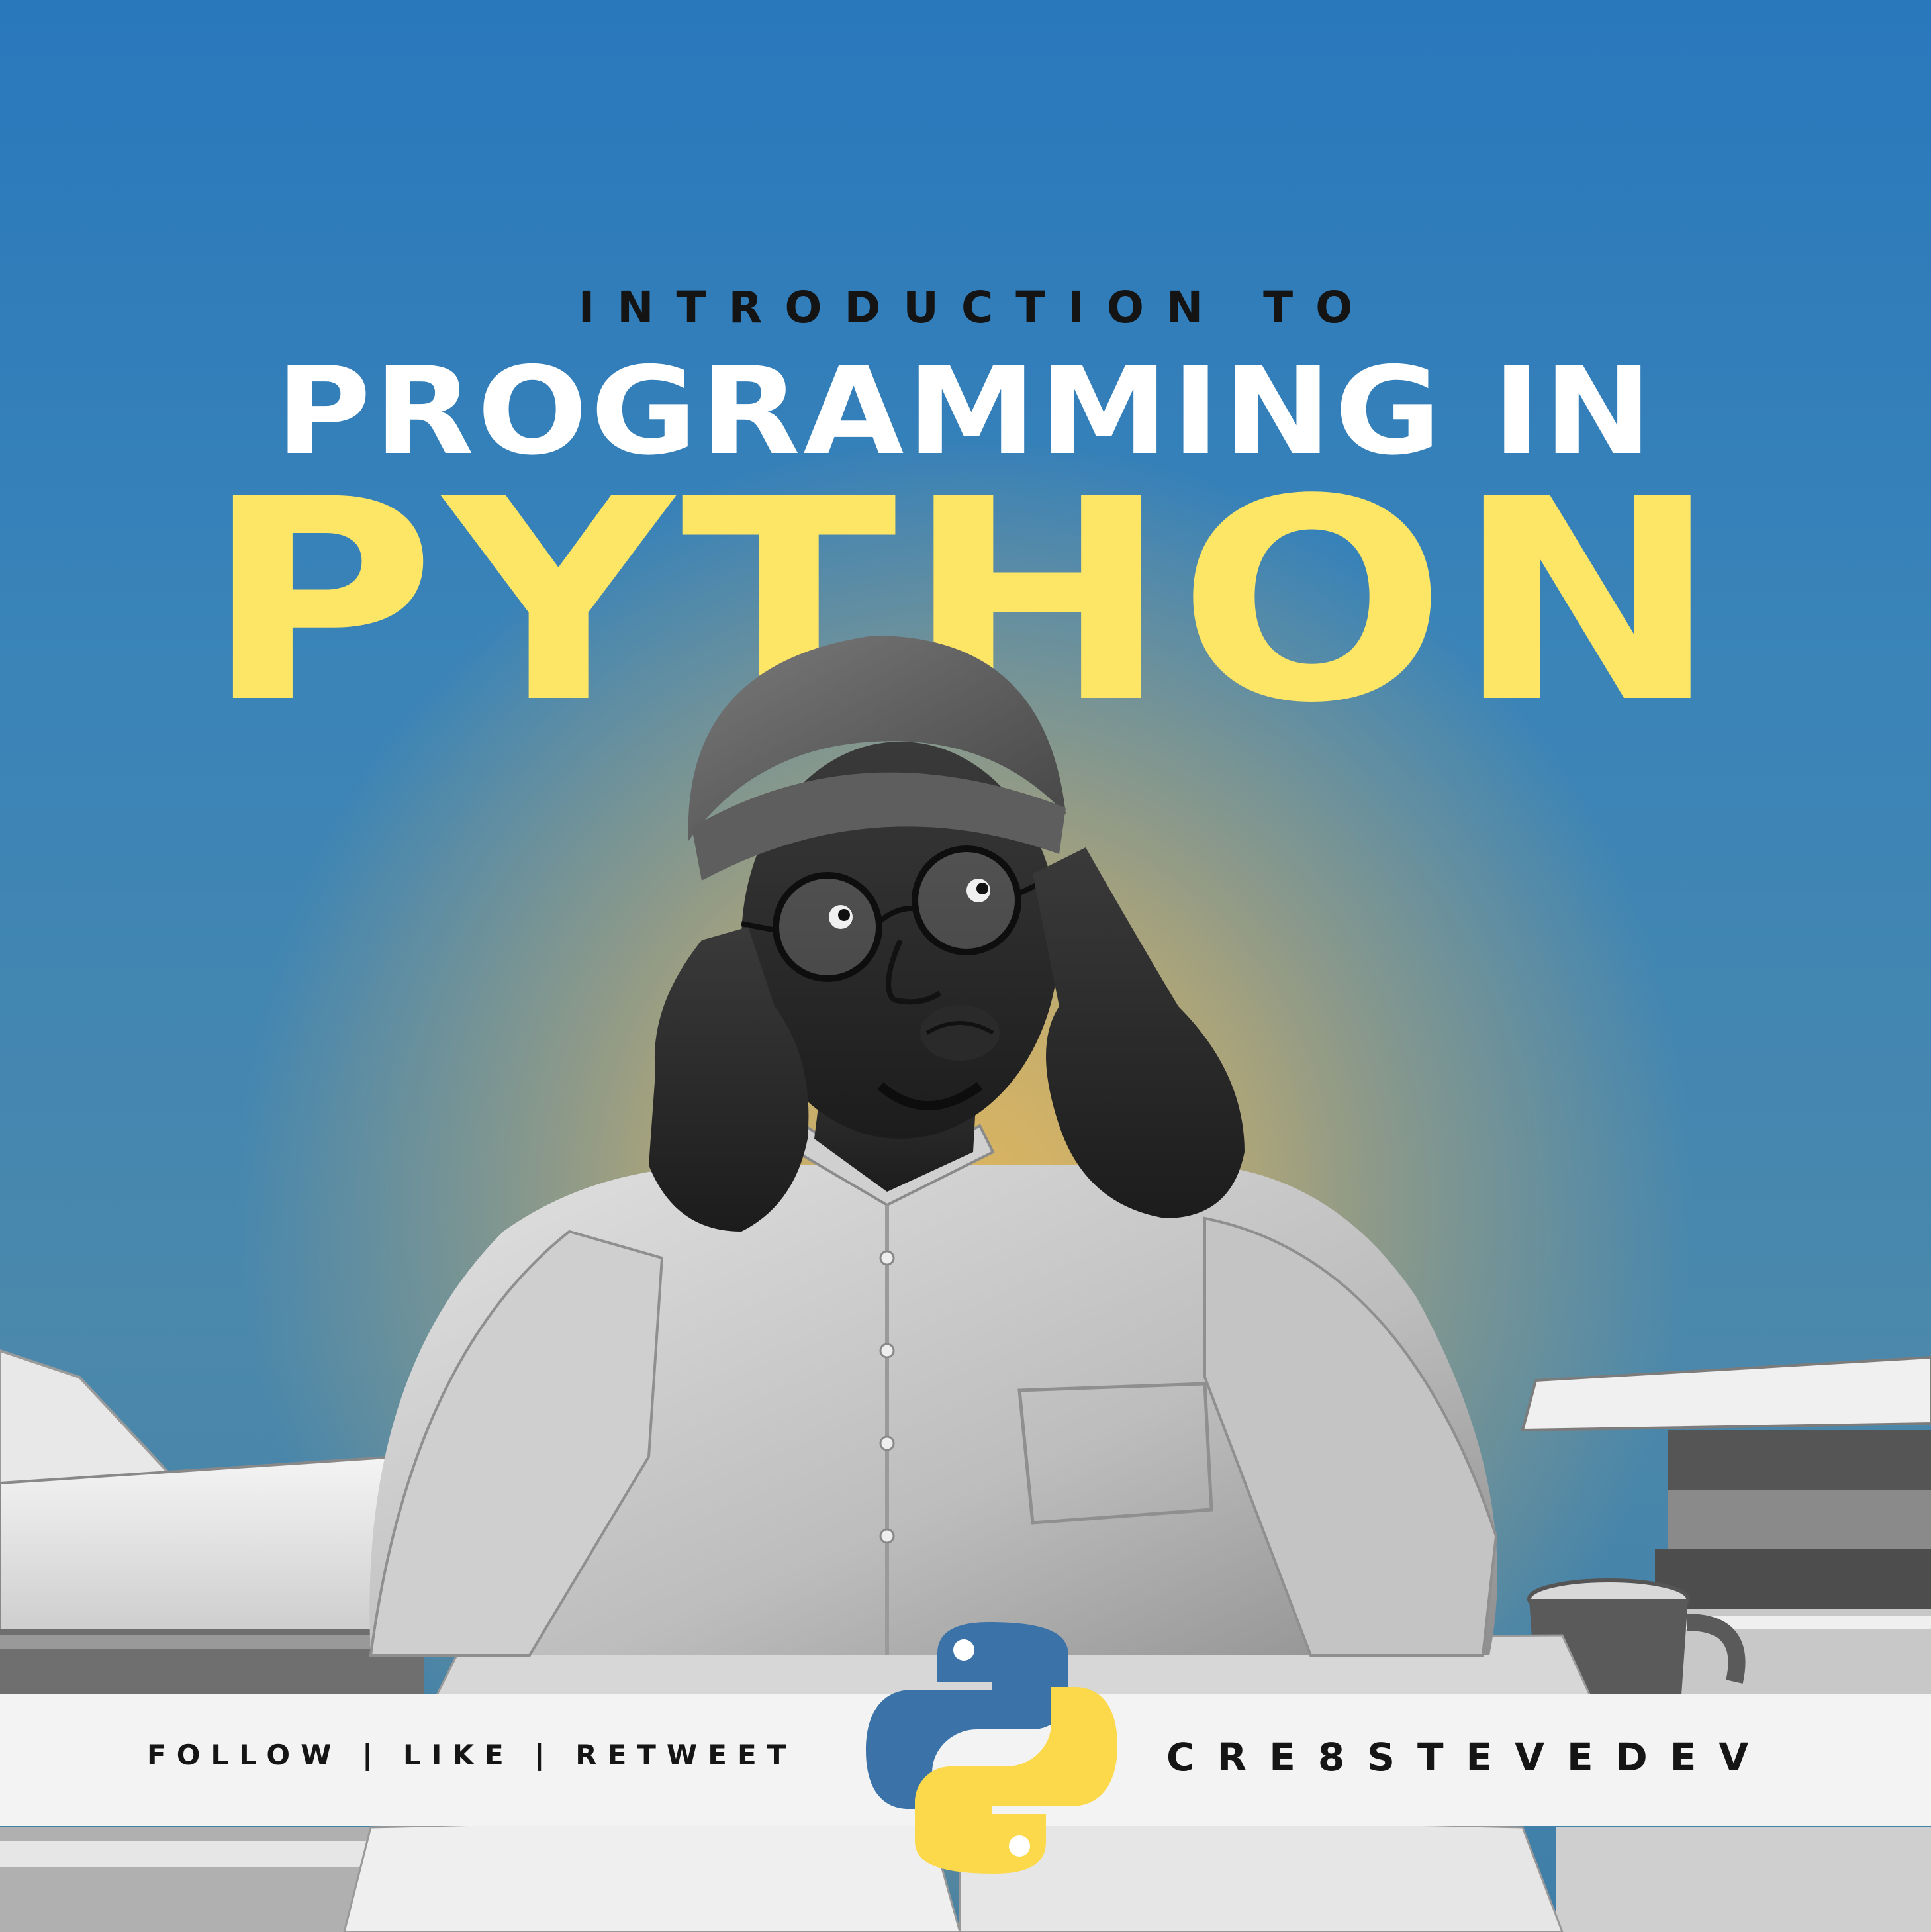 The image size is (1931, 1932). What do you see at coordinates (472, 1755) in the screenshot?
I see `call-to-action-text: FOLLOW | LIKE | RETWEET` at bounding box center [472, 1755].